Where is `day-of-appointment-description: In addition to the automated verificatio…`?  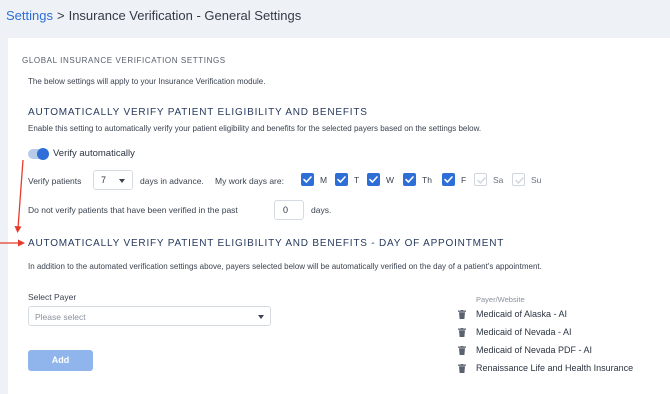 day-of-appointment-description: In addition to the automated verificatio… is located at coordinates (285, 266).